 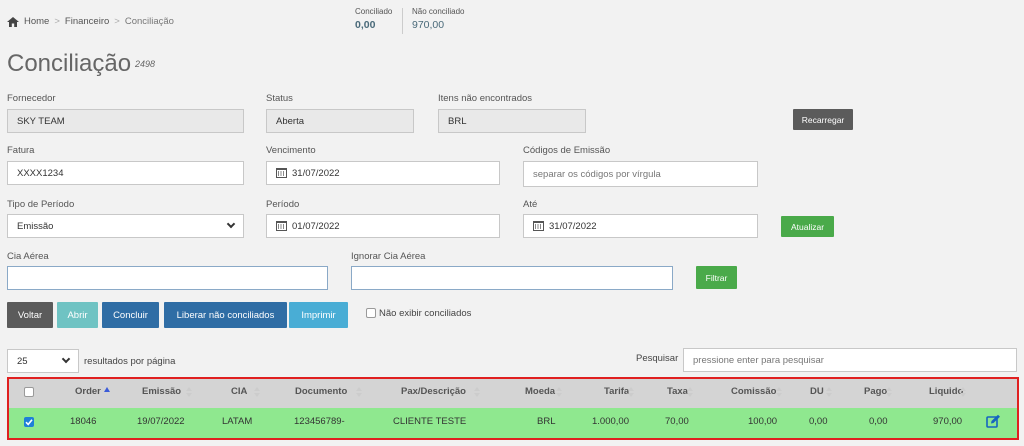 I want to click on periodo-input: 01/07/2022, so click(x=383, y=226).